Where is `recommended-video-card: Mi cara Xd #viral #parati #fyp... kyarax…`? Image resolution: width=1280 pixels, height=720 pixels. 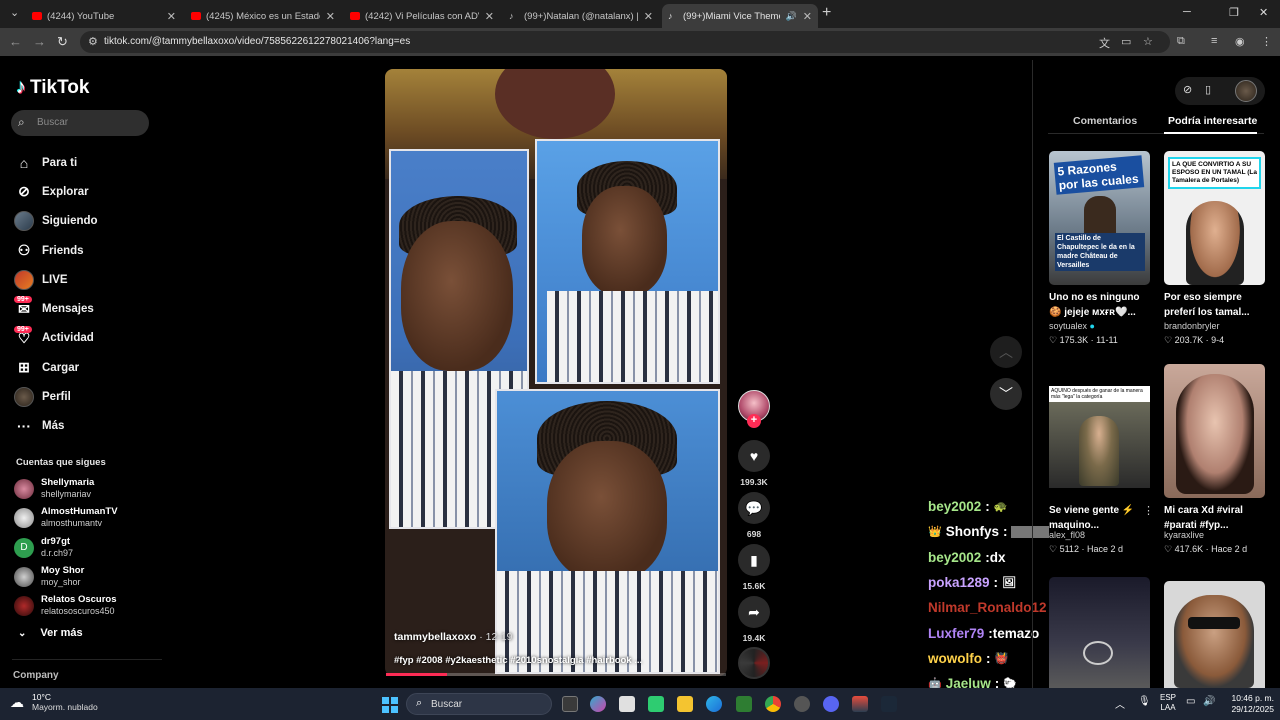 recommended-video-card: Mi cara Xd #viral #parati #fyp... kyarax… is located at coordinates (1214, 459).